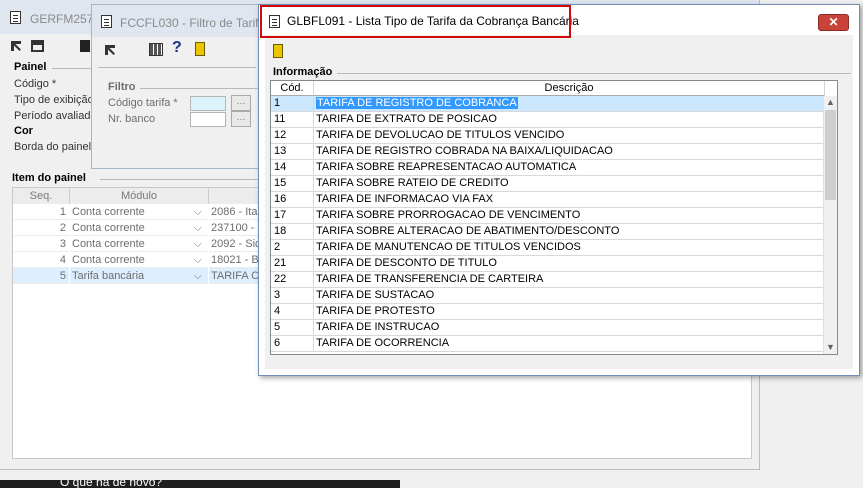 This screenshot has height=488, width=863. What do you see at coordinates (37, 46) in the screenshot?
I see `copy-icon` at bounding box center [37, 46].